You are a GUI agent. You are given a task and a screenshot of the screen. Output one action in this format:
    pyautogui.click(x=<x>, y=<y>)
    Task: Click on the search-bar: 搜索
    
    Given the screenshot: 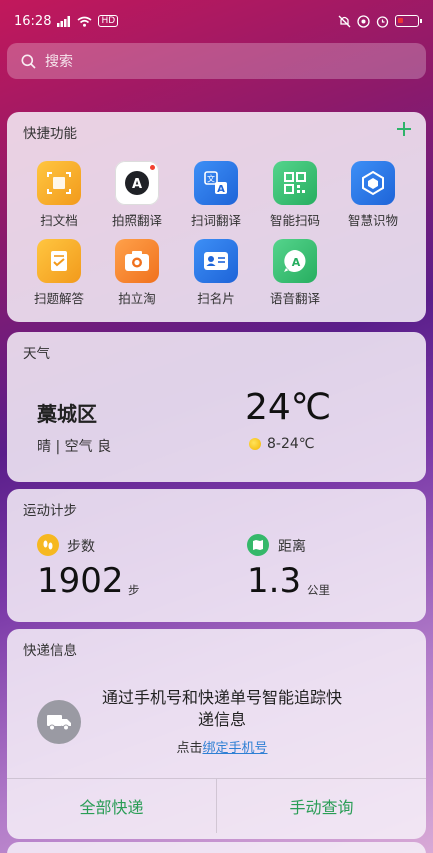 What is the action you would take?
    pyautogui.click(x=216, y=61)
    